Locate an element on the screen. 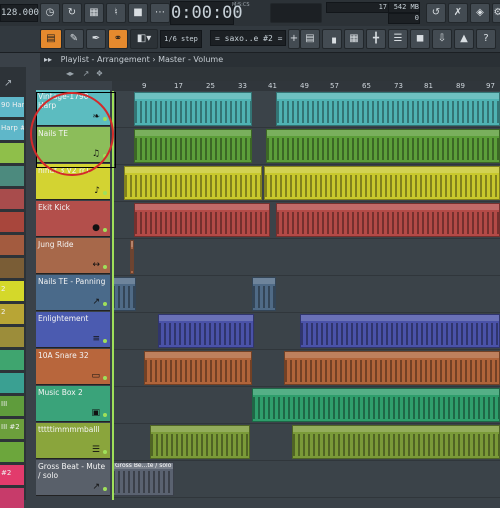  menu-arrow-icon: ▸▸ is located at coordinates (48, 59).